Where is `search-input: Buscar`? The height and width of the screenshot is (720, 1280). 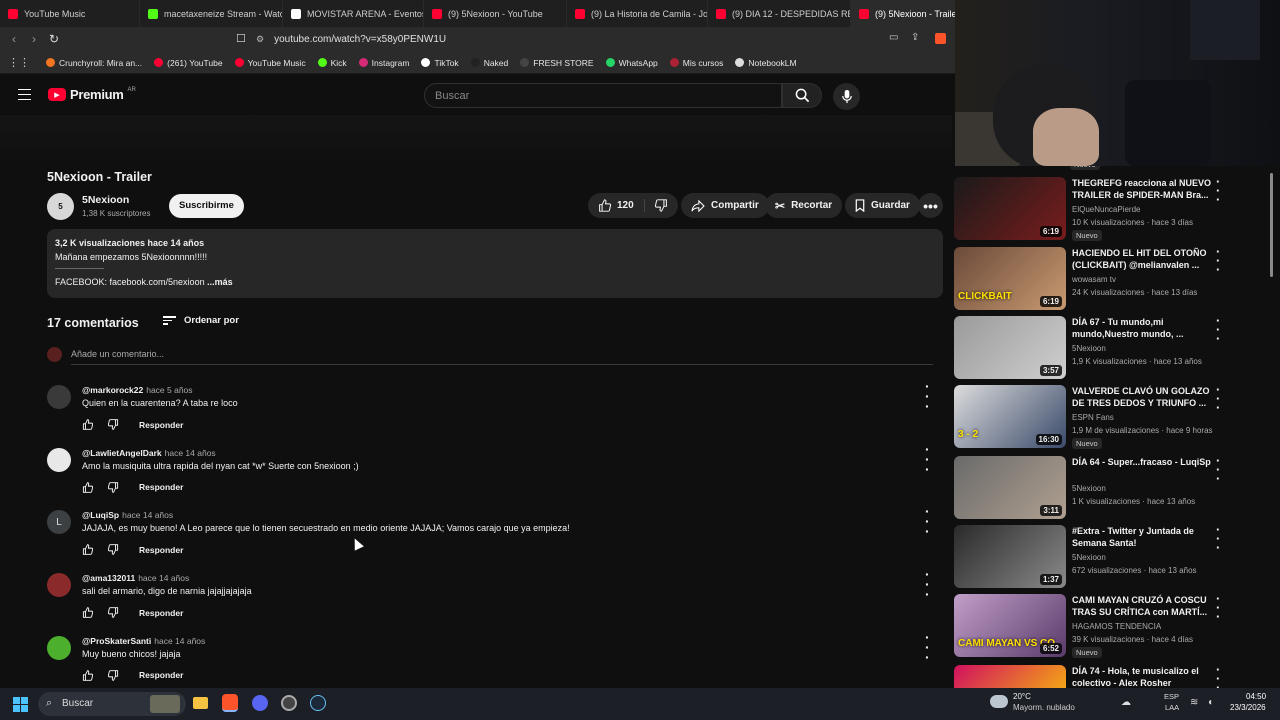
search-input: Buscar is located at coordinates (603, 95).